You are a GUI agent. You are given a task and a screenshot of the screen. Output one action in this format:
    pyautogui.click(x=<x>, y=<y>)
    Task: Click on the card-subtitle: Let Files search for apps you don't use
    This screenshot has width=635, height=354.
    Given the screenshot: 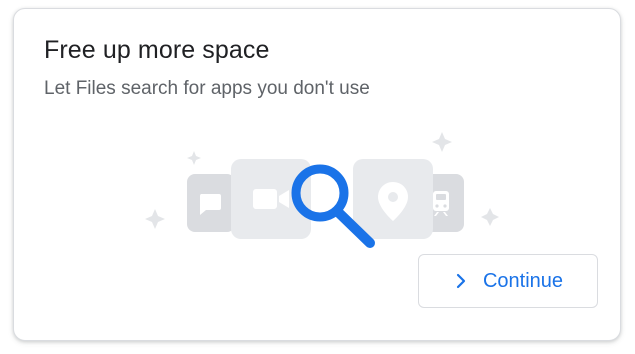 What is the action you would take?
    pyautogui.click(x=207, y=88)
    